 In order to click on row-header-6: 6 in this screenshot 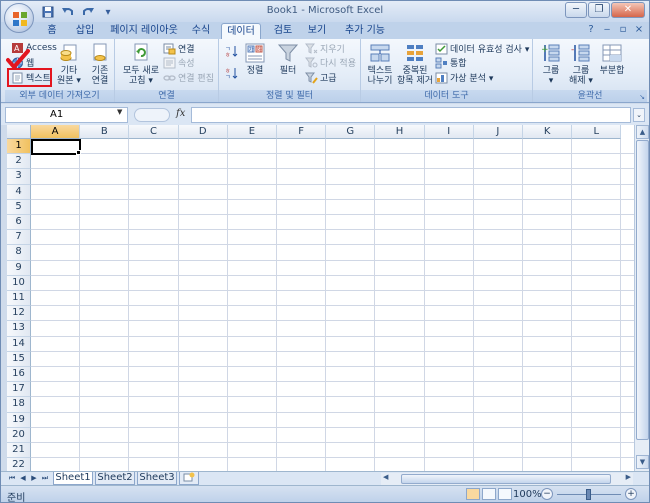, I will do `click(19, 223)`.